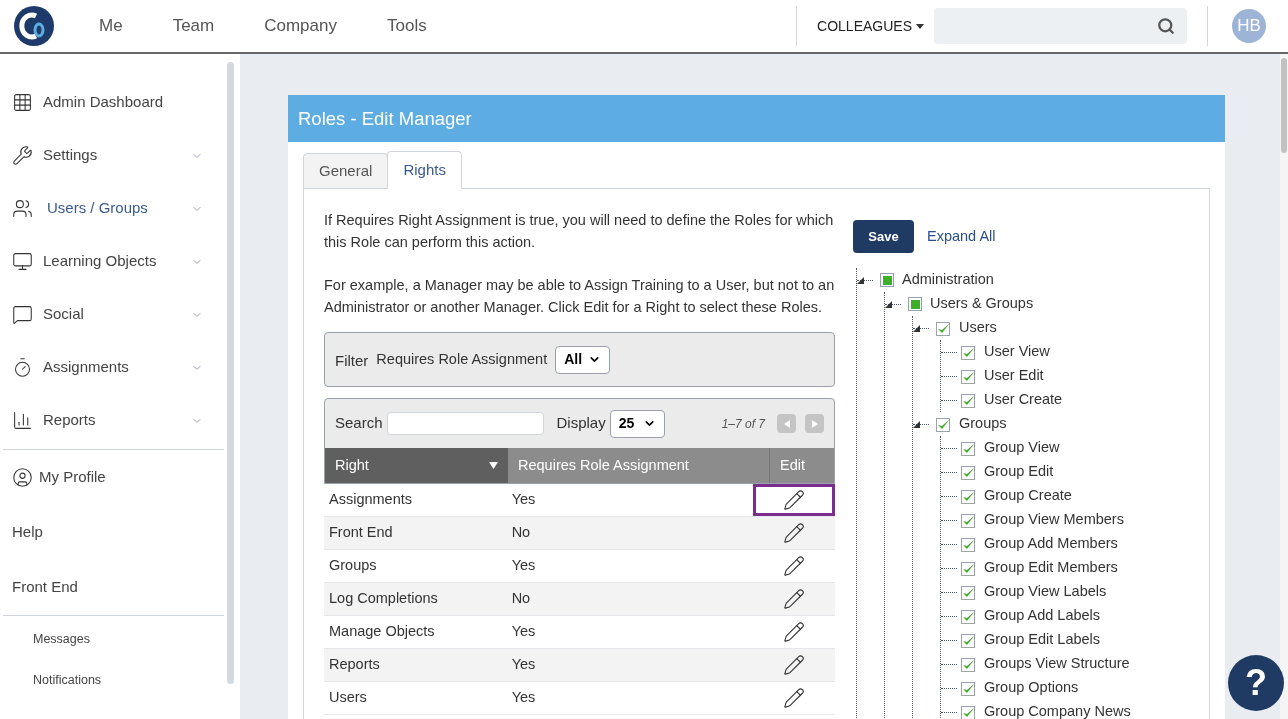  Describe the element at coordinates (1045, 592) in the screenshot. I see `tree-item-label: Group View Labels` at that location.